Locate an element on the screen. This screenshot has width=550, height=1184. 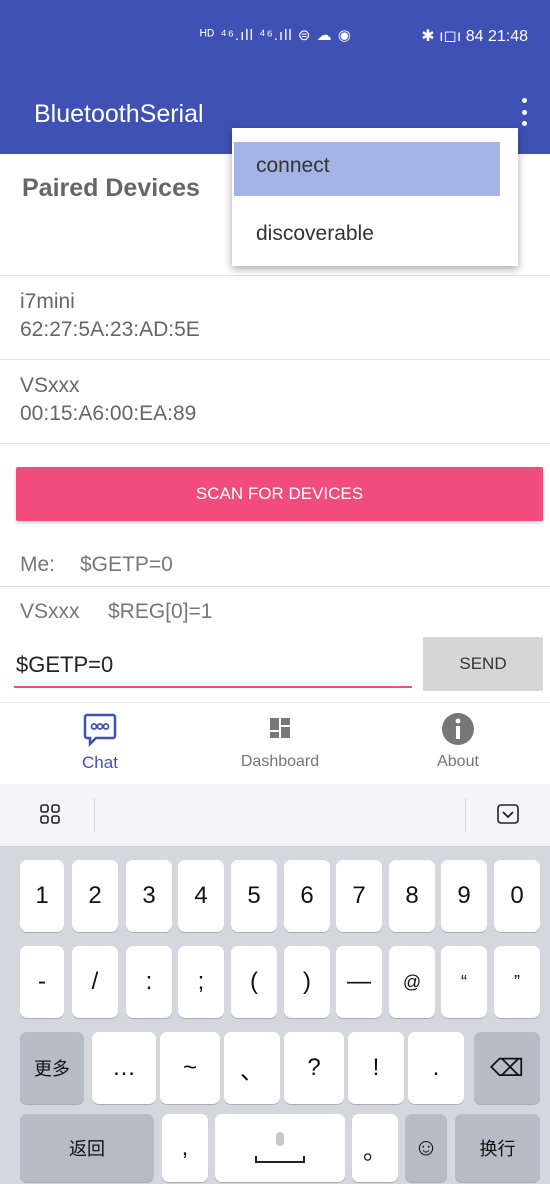
message-sender: Me: is located at coordinates (38, 564).